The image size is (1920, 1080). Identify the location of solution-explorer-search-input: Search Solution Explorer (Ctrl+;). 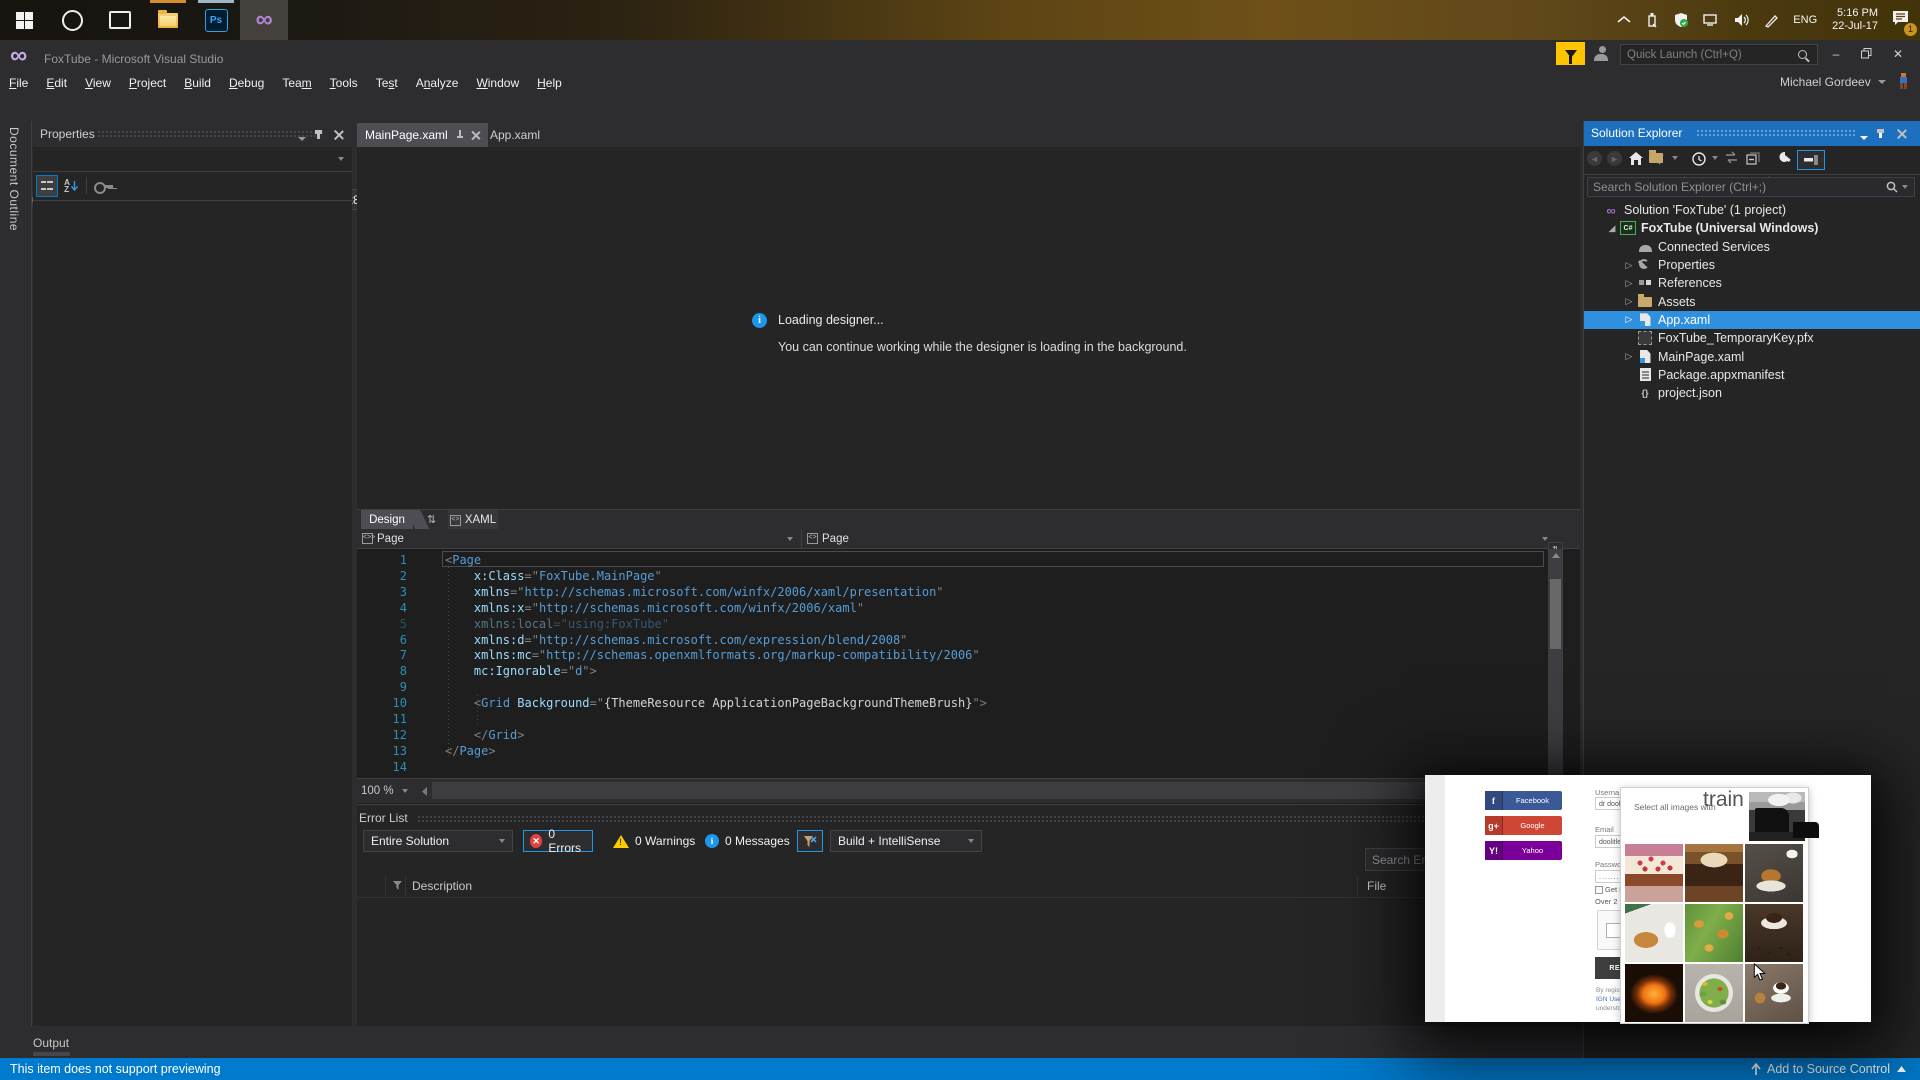
(1751, 187).